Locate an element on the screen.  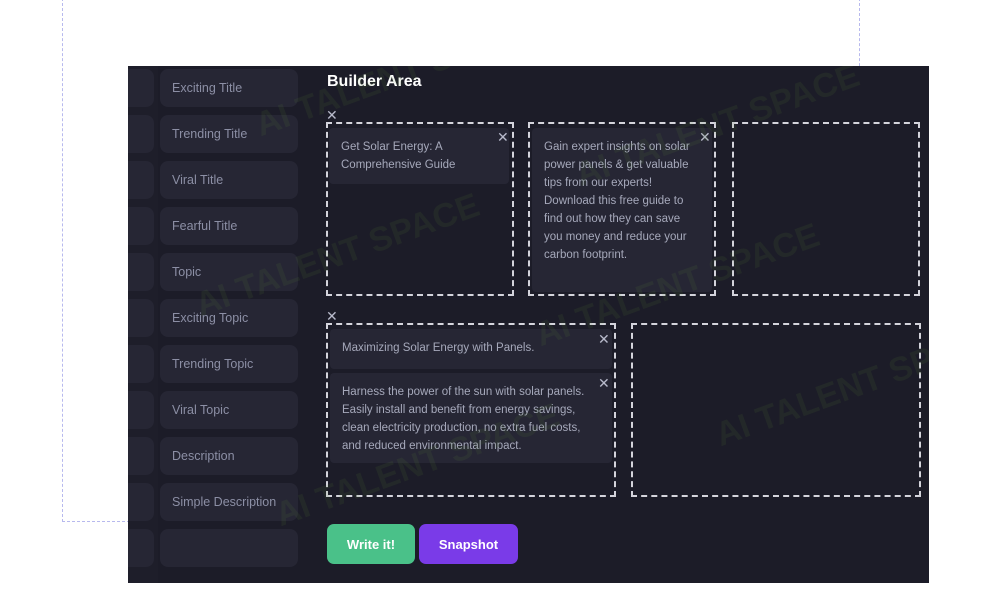
drop-slot-row2-col2 is located at coordinates (776, 410).